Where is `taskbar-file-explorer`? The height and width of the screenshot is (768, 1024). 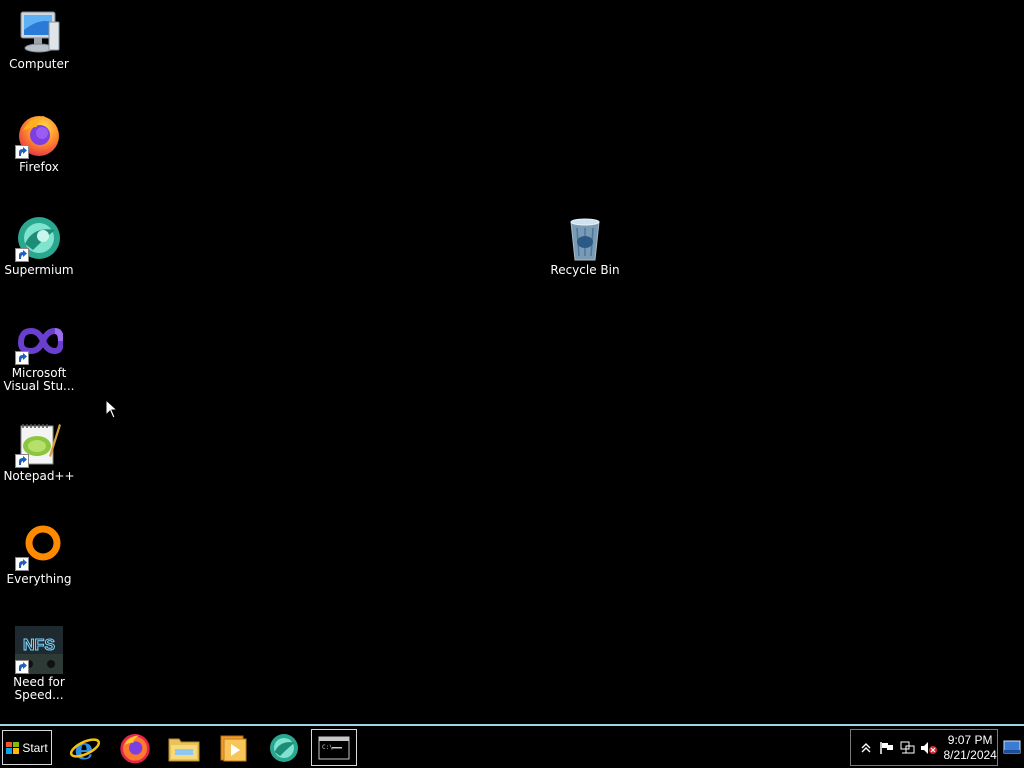 taskbar-file-explorer is located at coordinates (184, 747).